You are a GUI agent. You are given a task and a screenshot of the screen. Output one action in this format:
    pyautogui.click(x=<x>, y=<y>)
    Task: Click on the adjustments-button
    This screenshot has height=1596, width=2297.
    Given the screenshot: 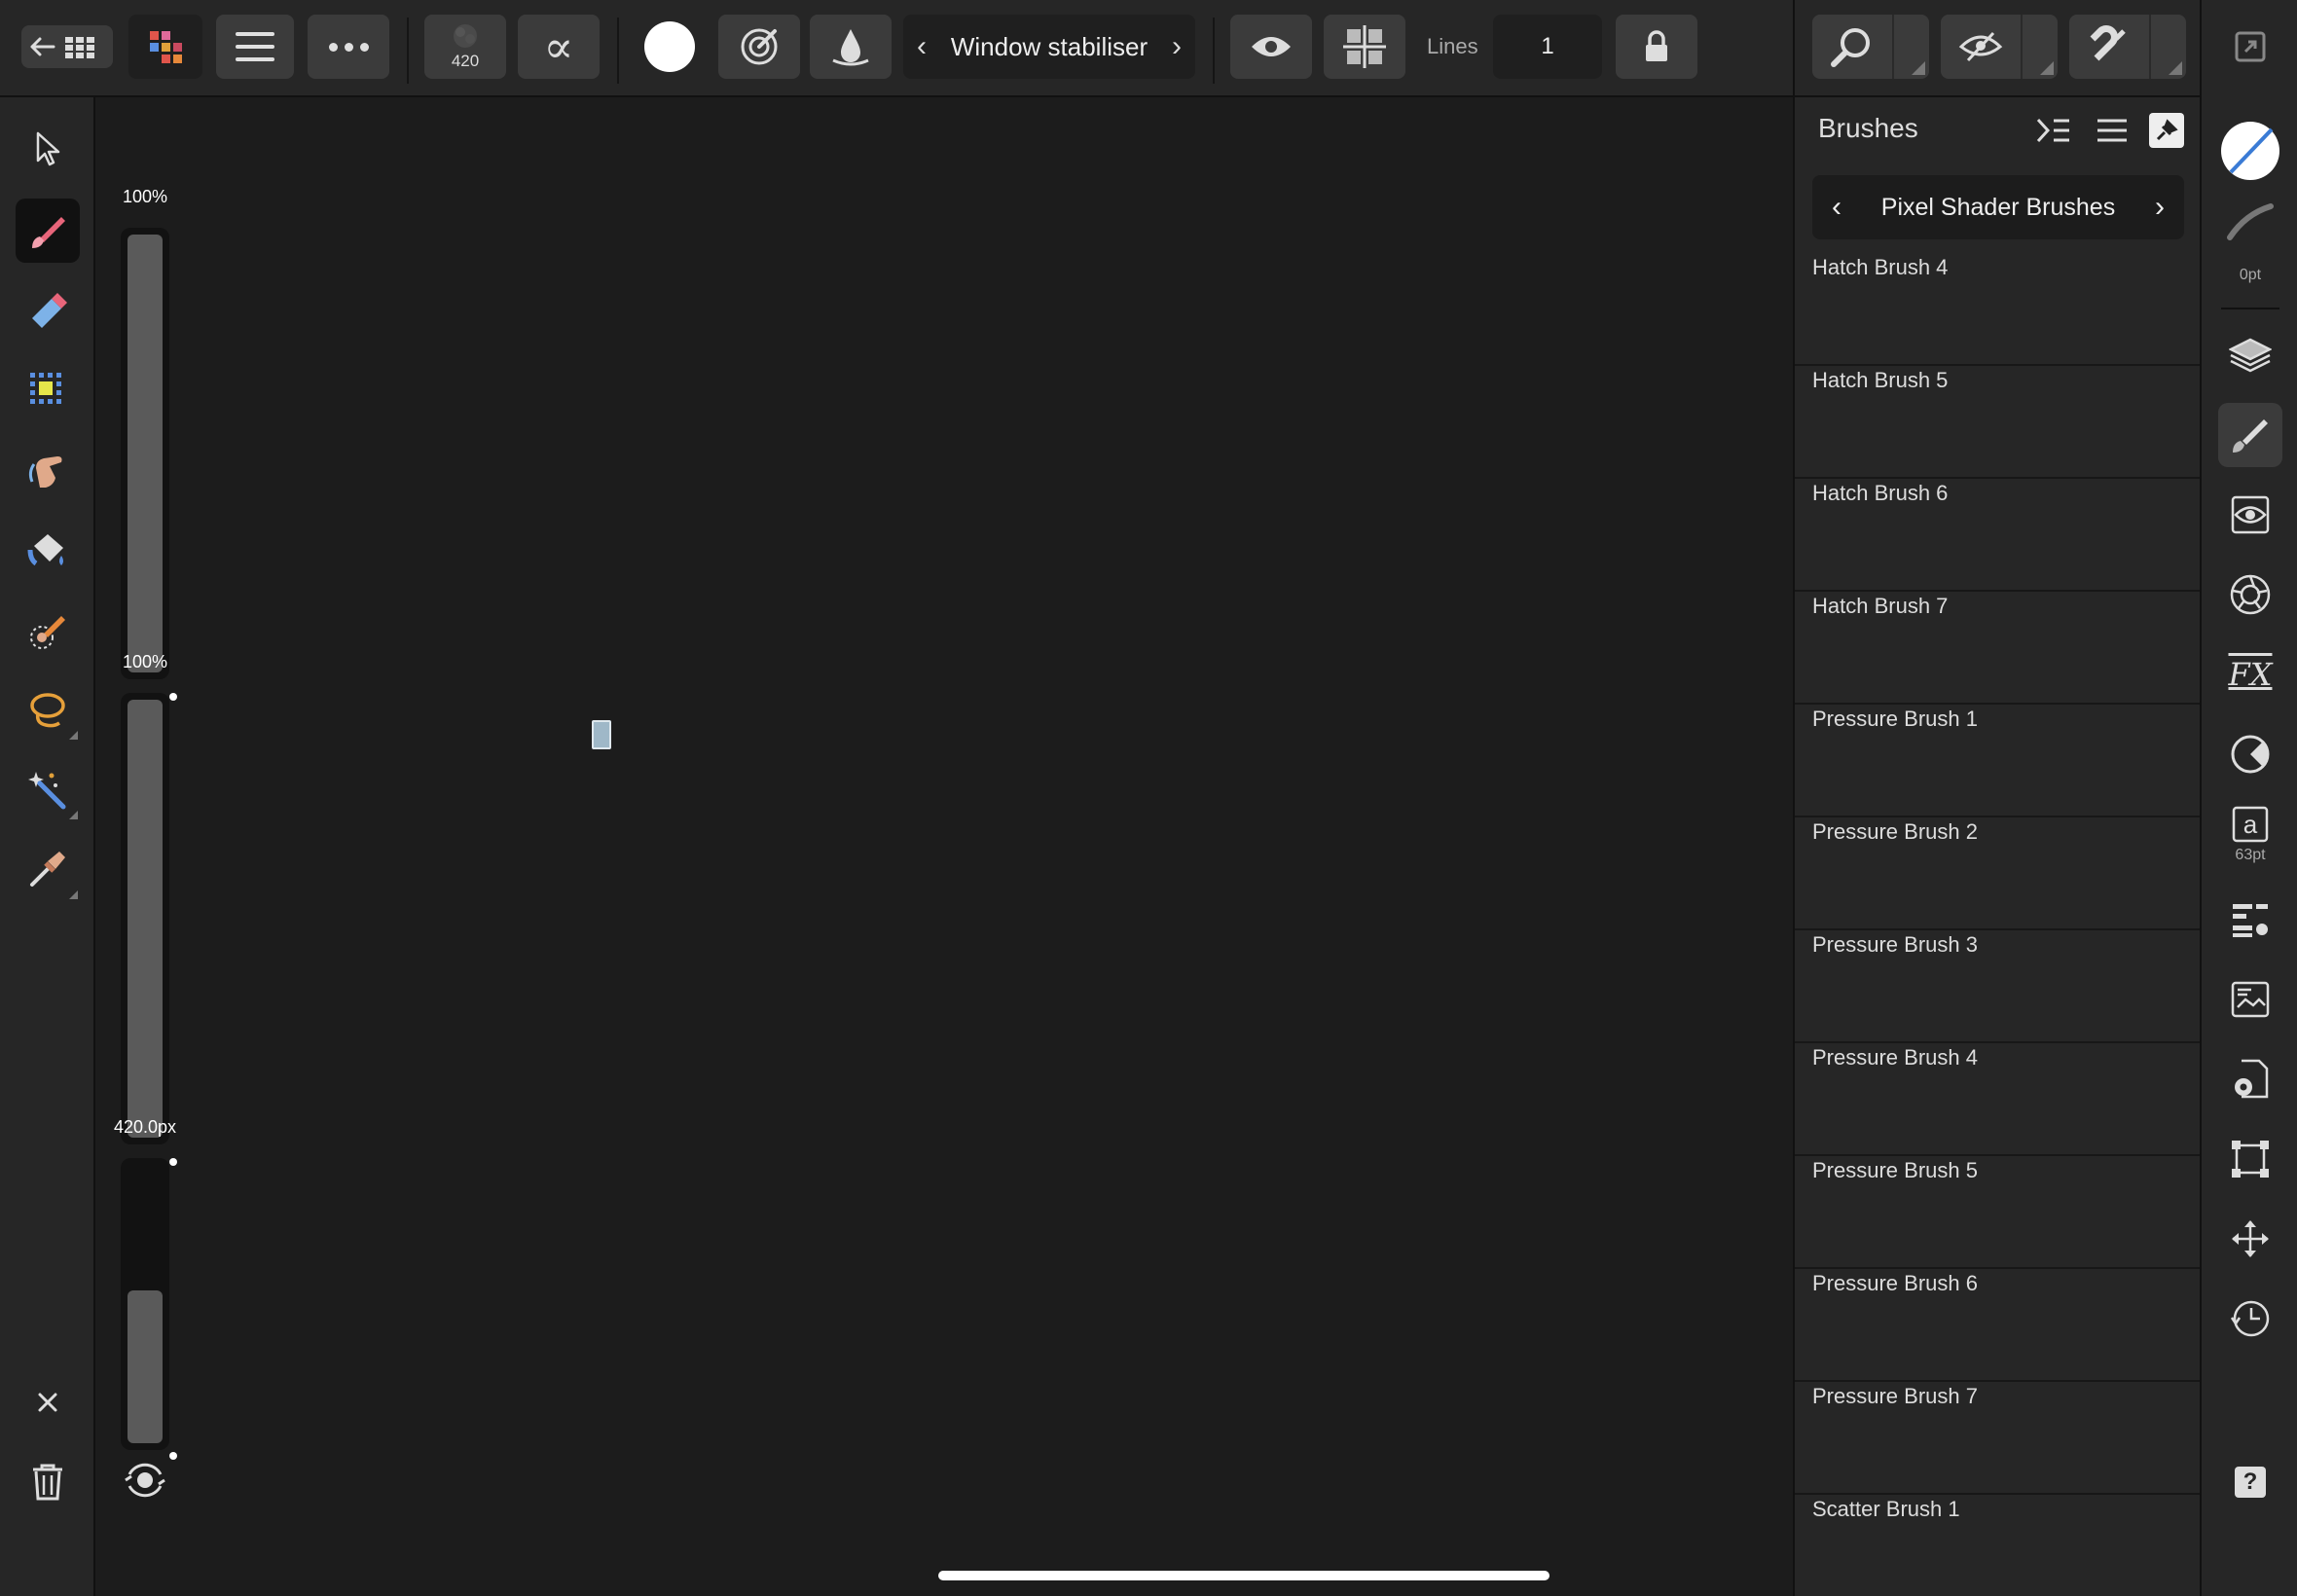 What is the action you would take?
    pyautogui.click(x=2250, y=594)
    